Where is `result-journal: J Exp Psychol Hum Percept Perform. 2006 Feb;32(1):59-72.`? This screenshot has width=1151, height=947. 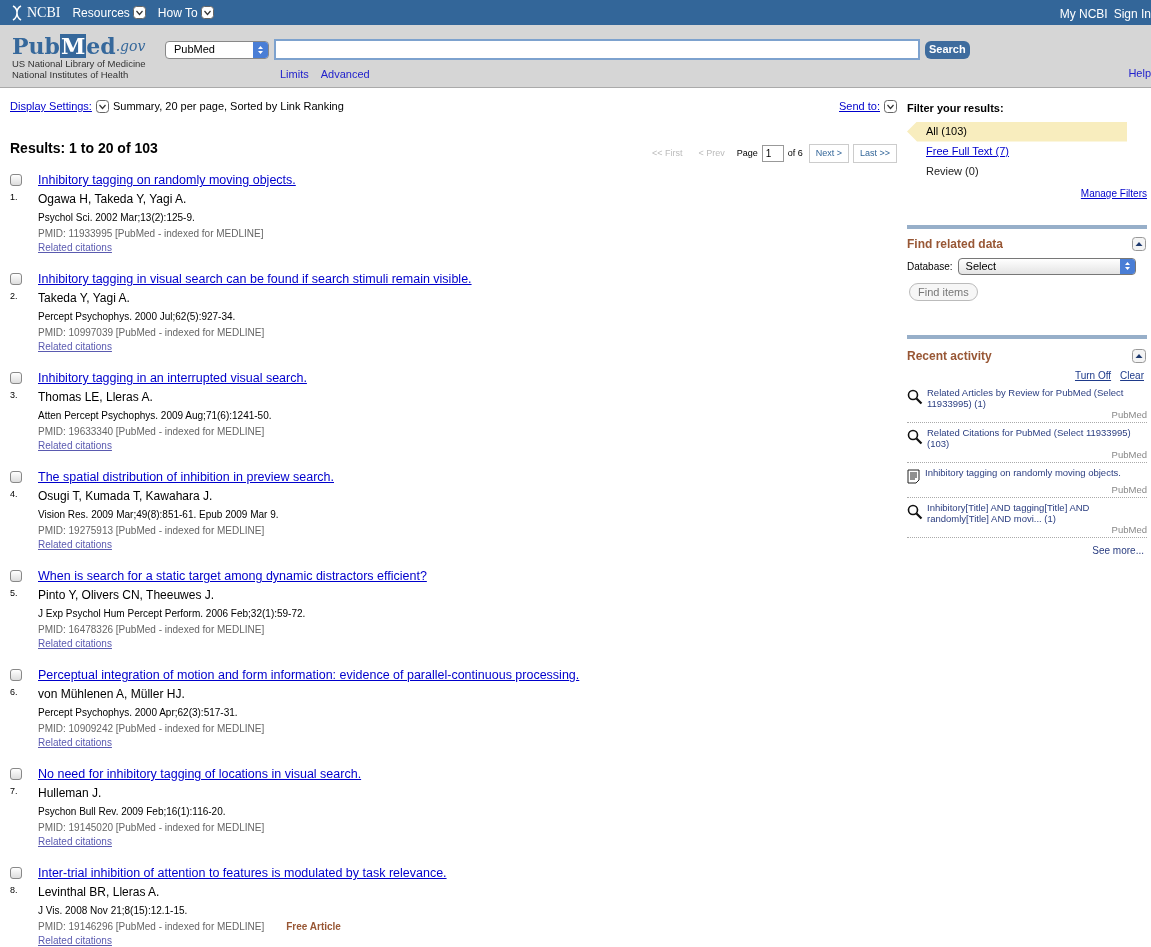 result-journal: J Exp Psychol Hum Percept Perform. 2006 Feb;32(1):59-72. is located at coordinates (172, 614).